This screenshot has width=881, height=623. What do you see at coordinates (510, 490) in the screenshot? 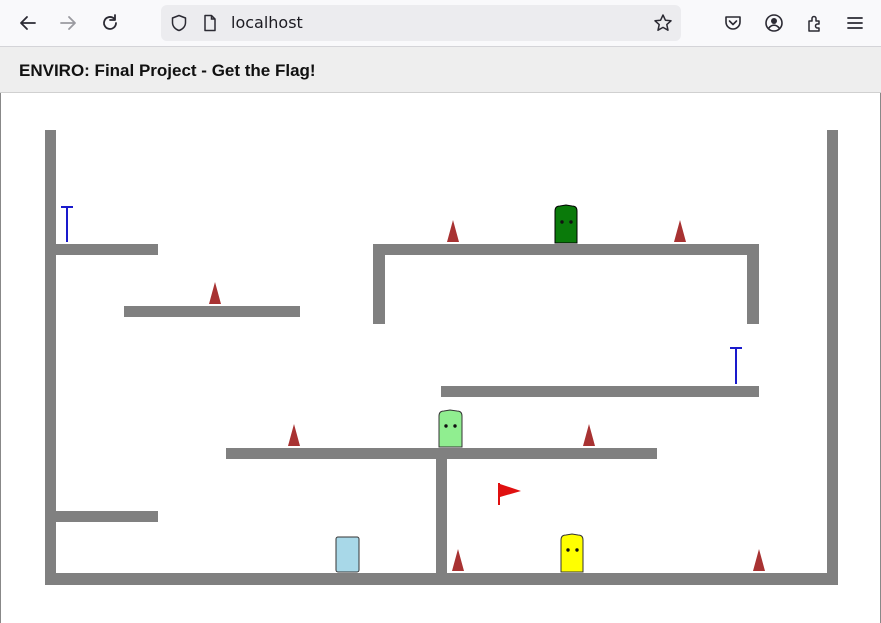
I see `flag-icon` at bounding box center [510, 490].